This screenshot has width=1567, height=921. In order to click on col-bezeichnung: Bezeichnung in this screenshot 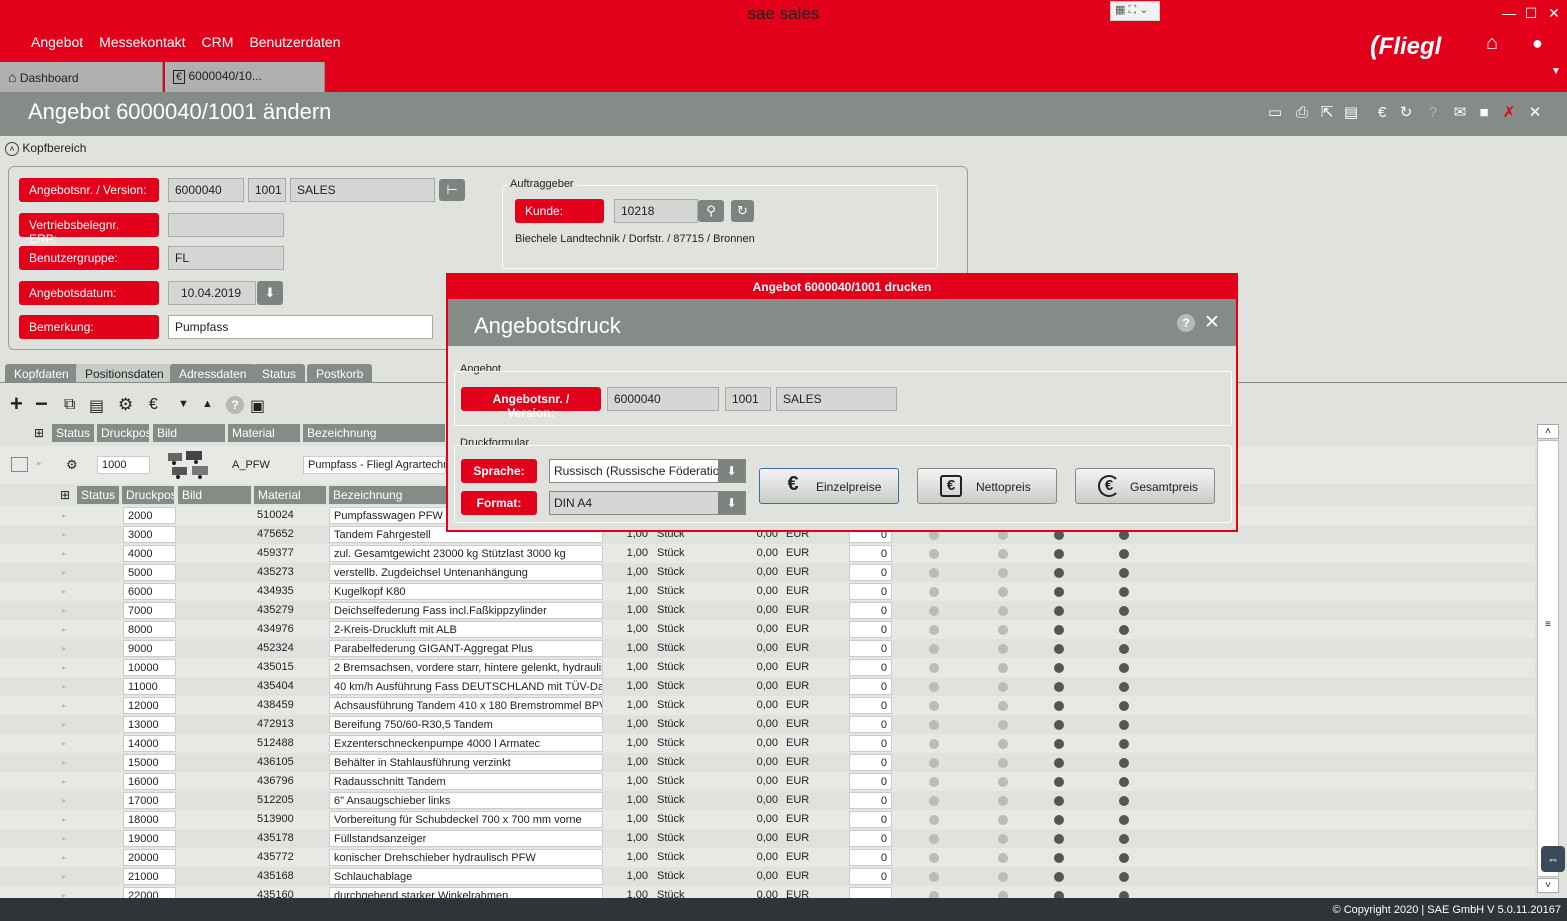, I will do `click(374, 433)`.